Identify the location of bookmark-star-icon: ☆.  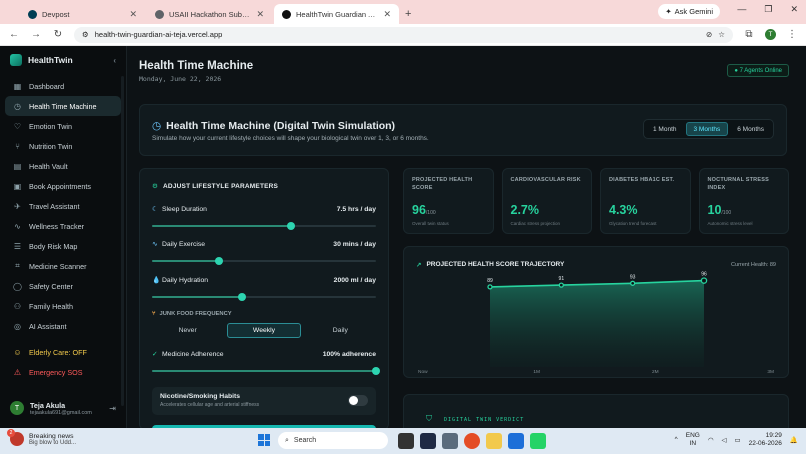
(721, 34).